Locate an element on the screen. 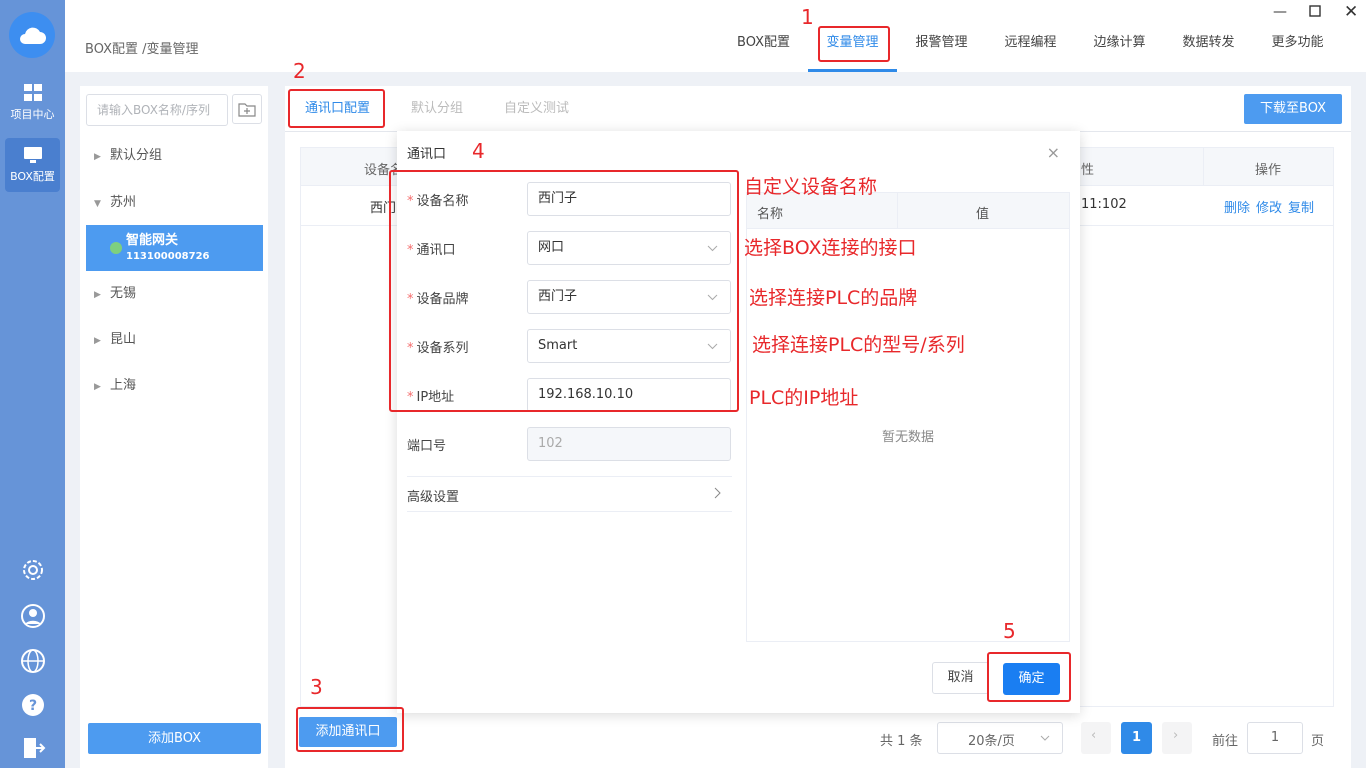 This screenshot has height=768, width=1366. empty-text: 暂无数据 is located at coordinates (907, 437).